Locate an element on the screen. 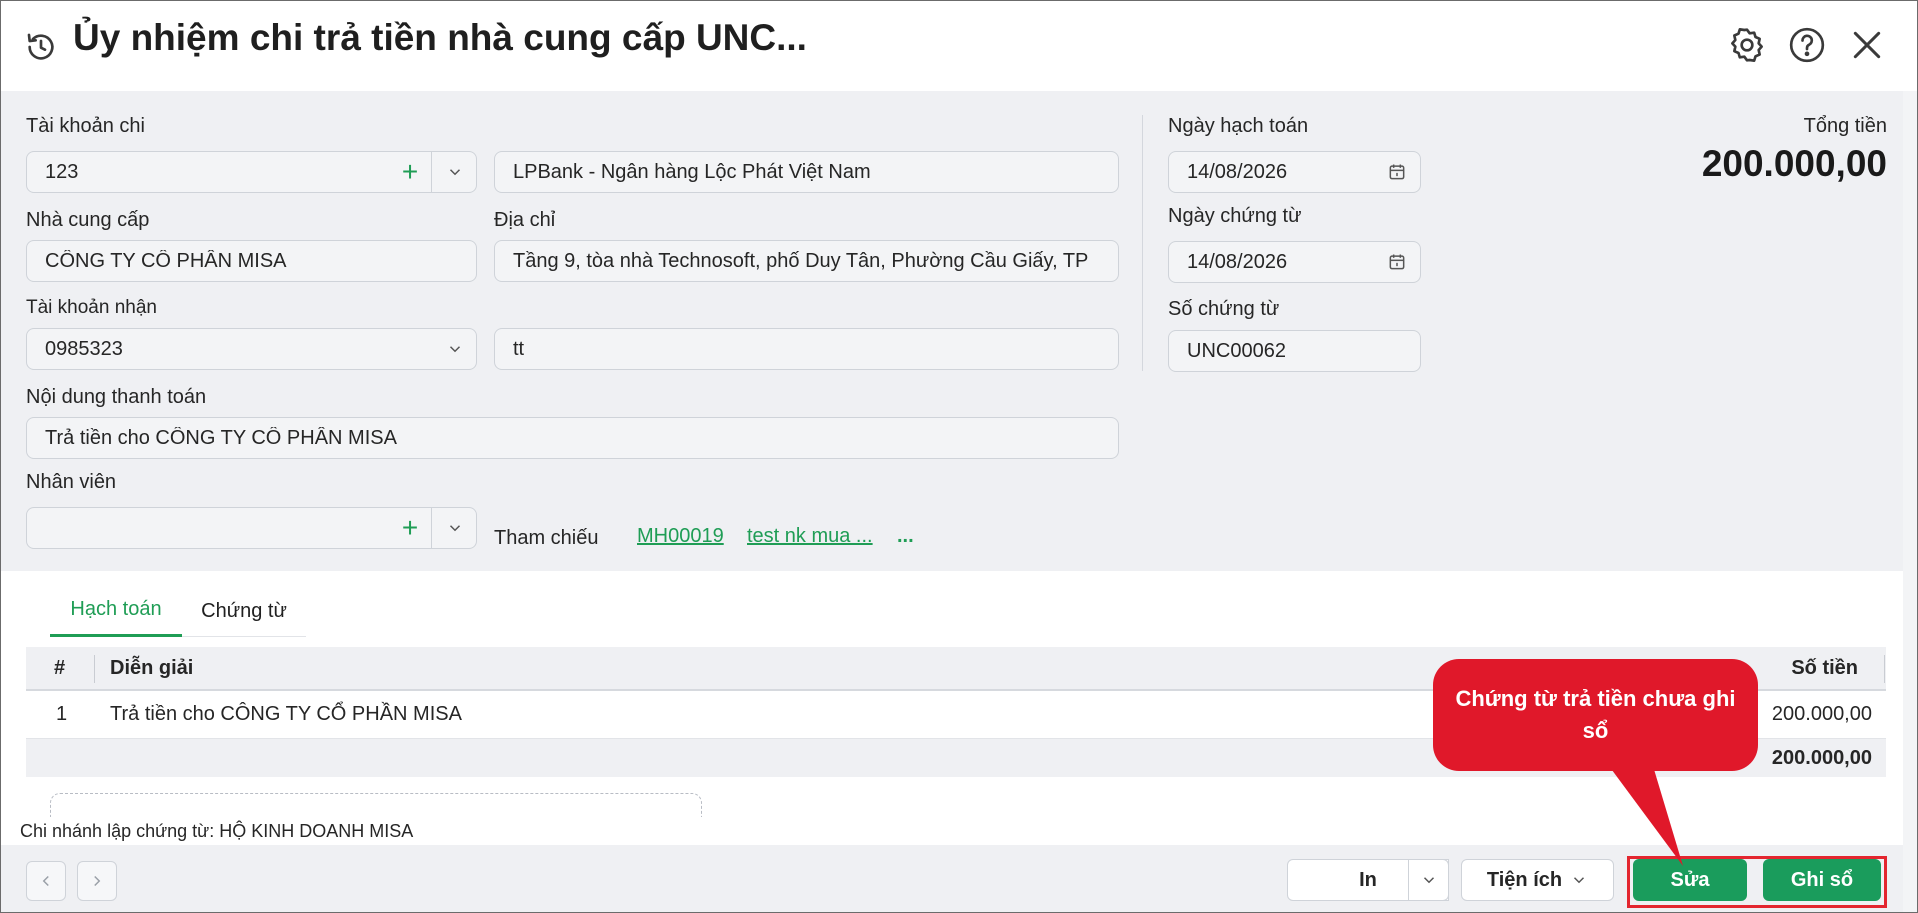 The width and height of the screenshot is (1918, 913). employee-dropdown-button is located at coordinates (454, 528).